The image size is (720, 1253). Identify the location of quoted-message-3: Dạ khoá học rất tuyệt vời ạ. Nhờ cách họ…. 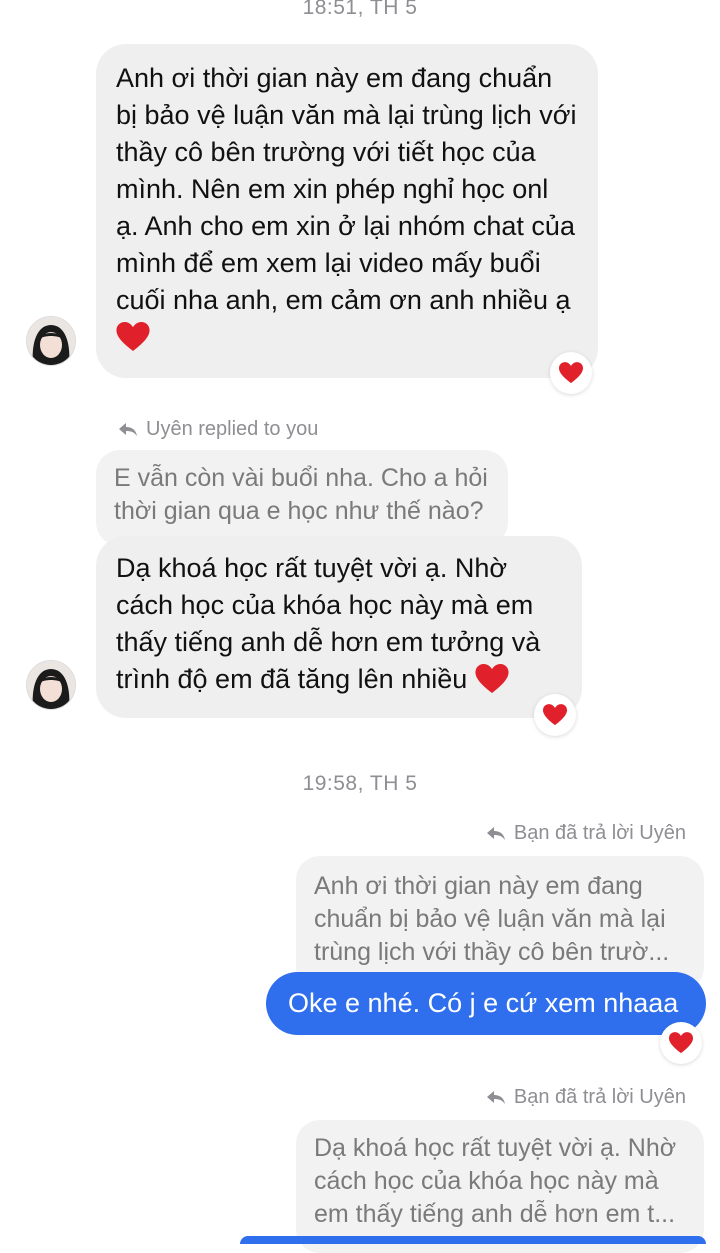
(500, 1186).